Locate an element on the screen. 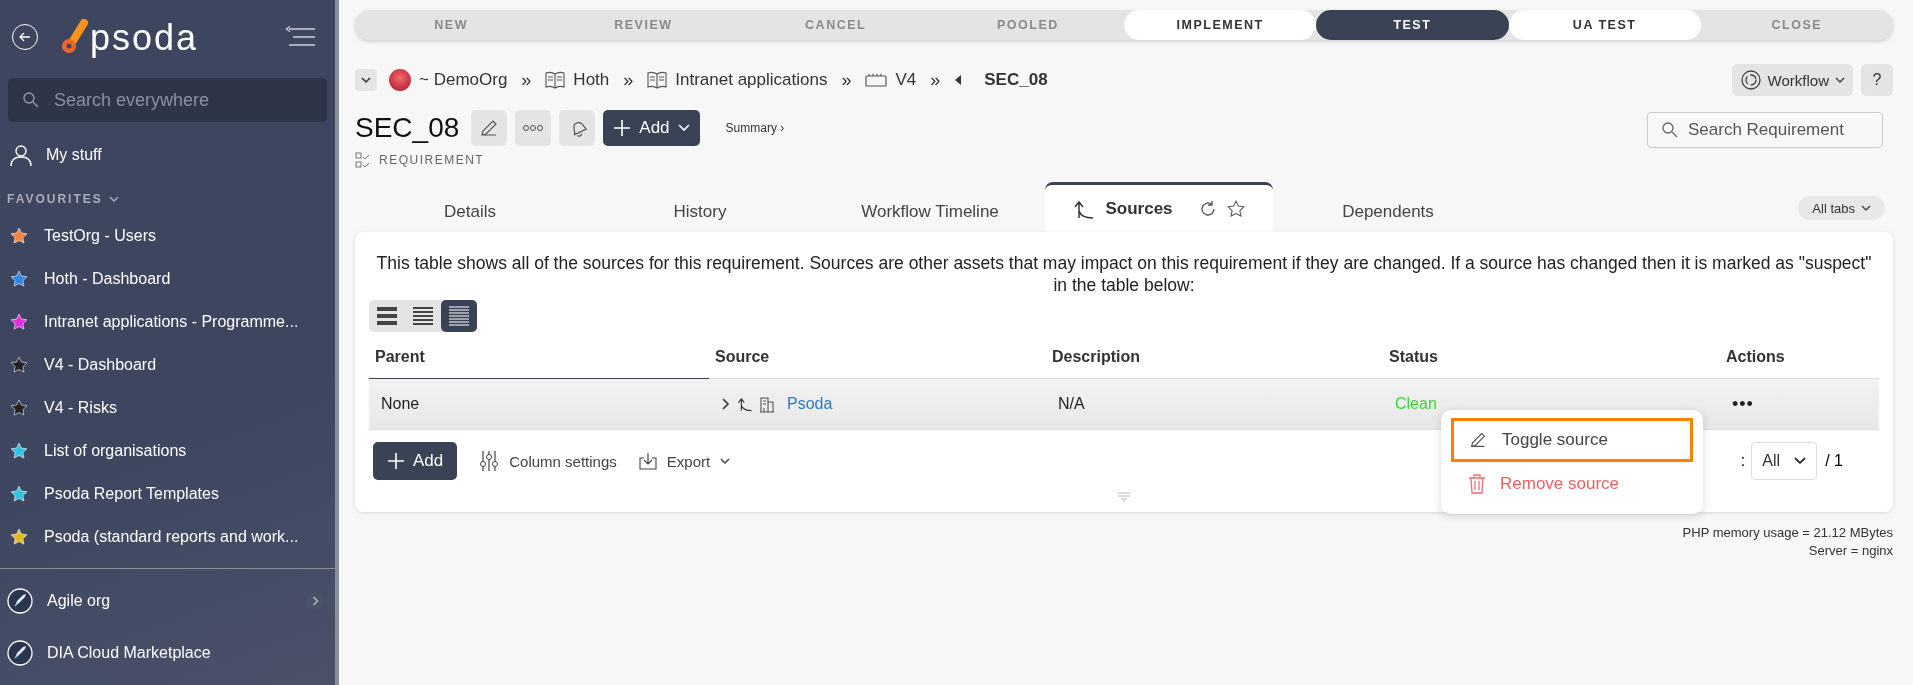 The height and width of the screenshot is (685, 1913). description-text: This table shows all of the sources for this requirement. Sources are other assets that may impact on this requirement if they are changed. If a source has changed then it is marked as "suspect" in the table below: is located at coordinates (1124, 274).